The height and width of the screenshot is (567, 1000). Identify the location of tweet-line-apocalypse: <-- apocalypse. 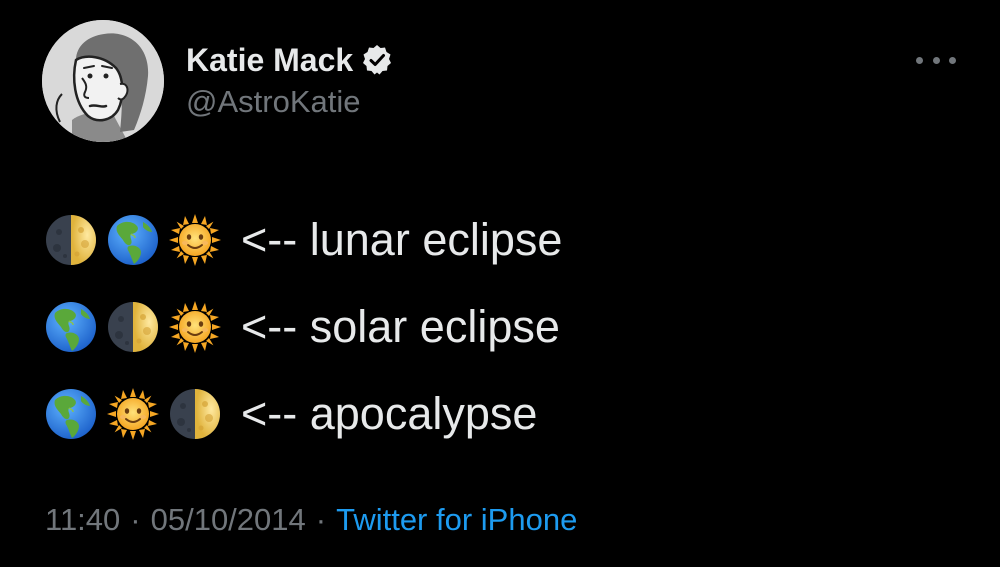
(303, 413).